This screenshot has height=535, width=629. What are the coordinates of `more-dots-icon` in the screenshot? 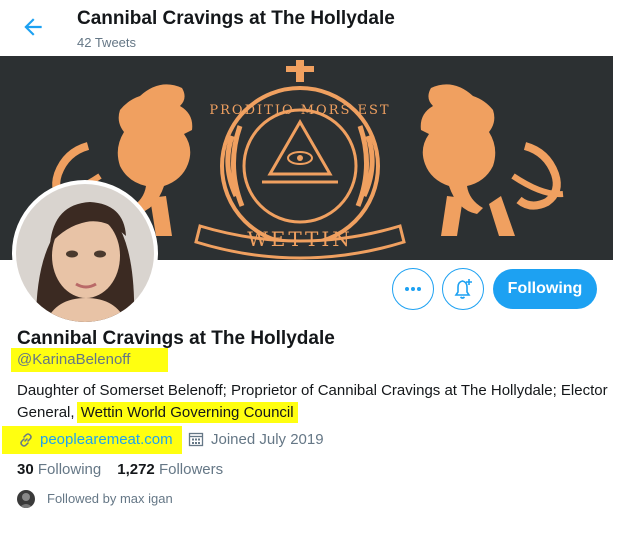 It's located at (413, 289).